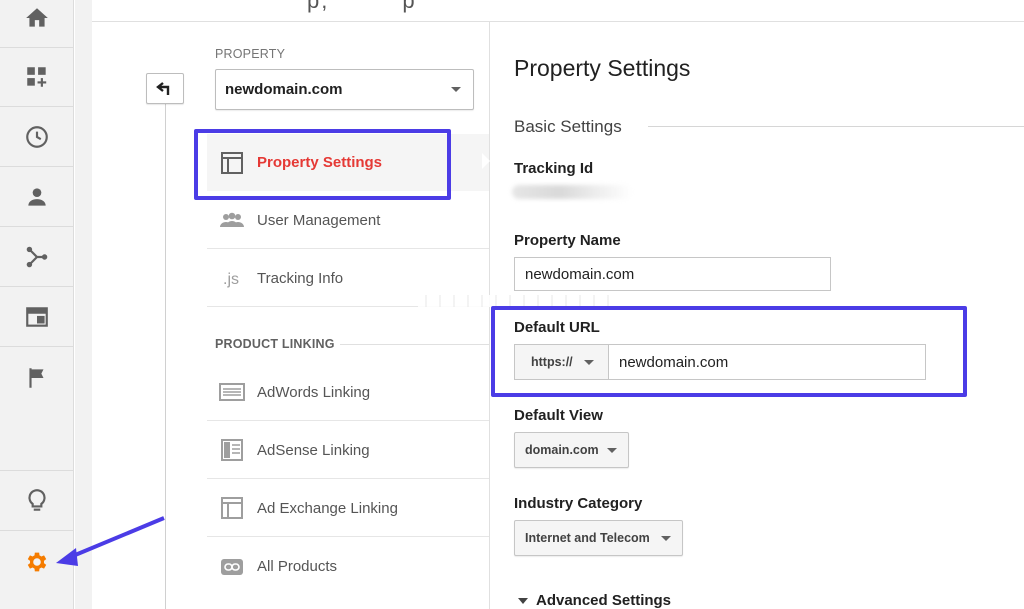 The width and height of the screenshot is (1024, 609). Describe the element at coordinates (327, 508) in the screenshot. I see `nav-item-label: Ad Exchange Linking` at that location.